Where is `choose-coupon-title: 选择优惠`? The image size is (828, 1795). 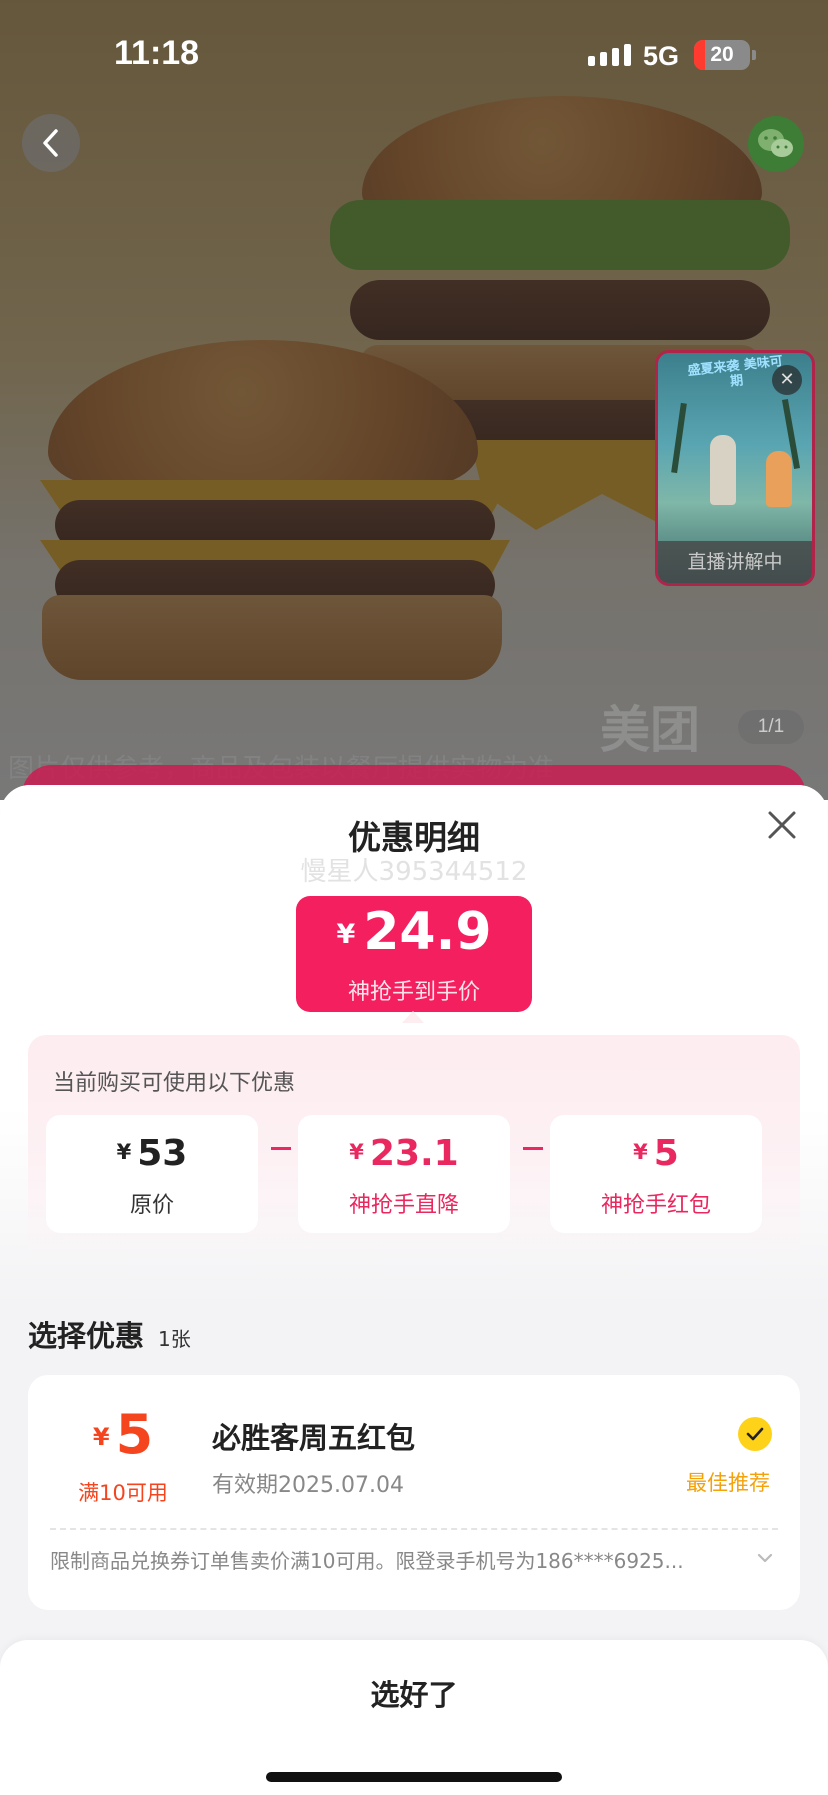 choose-coupon-title: 选择优惠 is located at coordinates (86, 1336).